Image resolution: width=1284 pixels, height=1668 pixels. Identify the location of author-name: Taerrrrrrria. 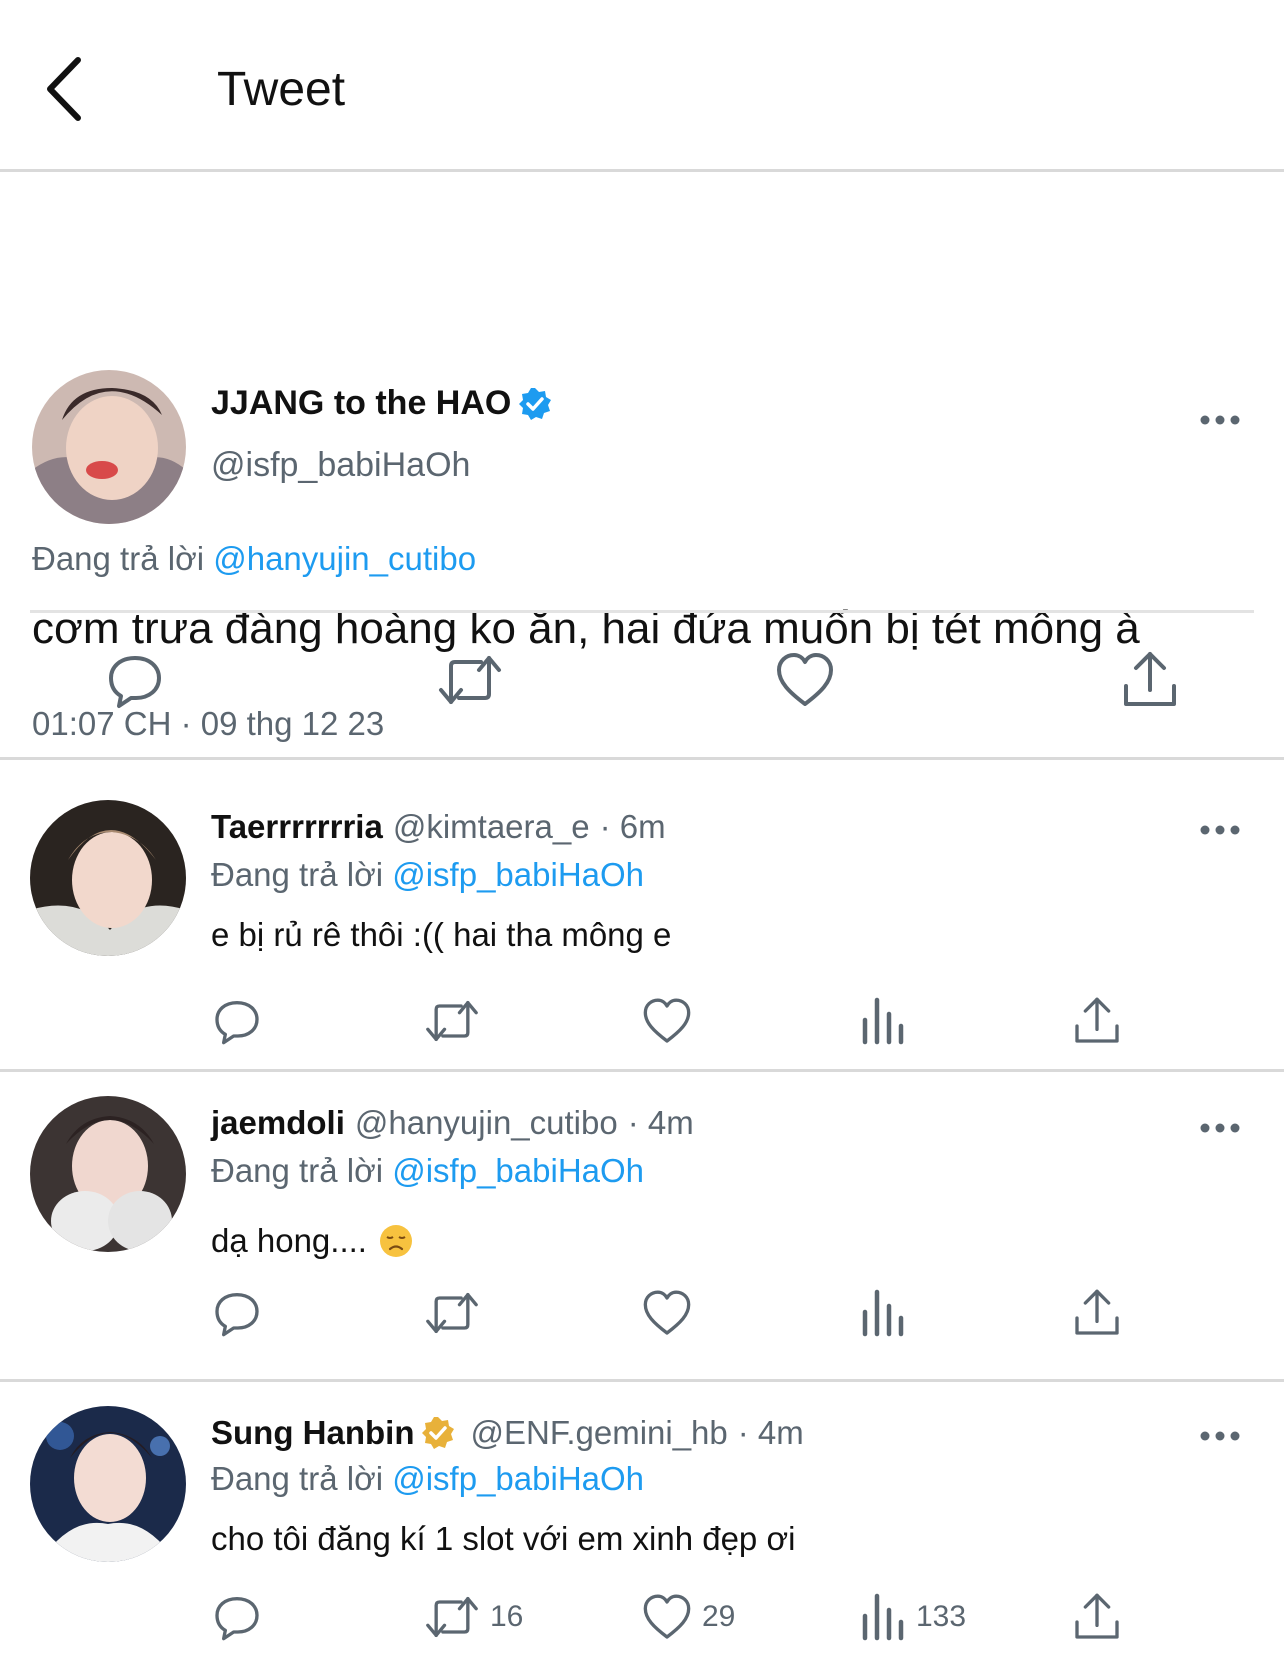
(297, 827).